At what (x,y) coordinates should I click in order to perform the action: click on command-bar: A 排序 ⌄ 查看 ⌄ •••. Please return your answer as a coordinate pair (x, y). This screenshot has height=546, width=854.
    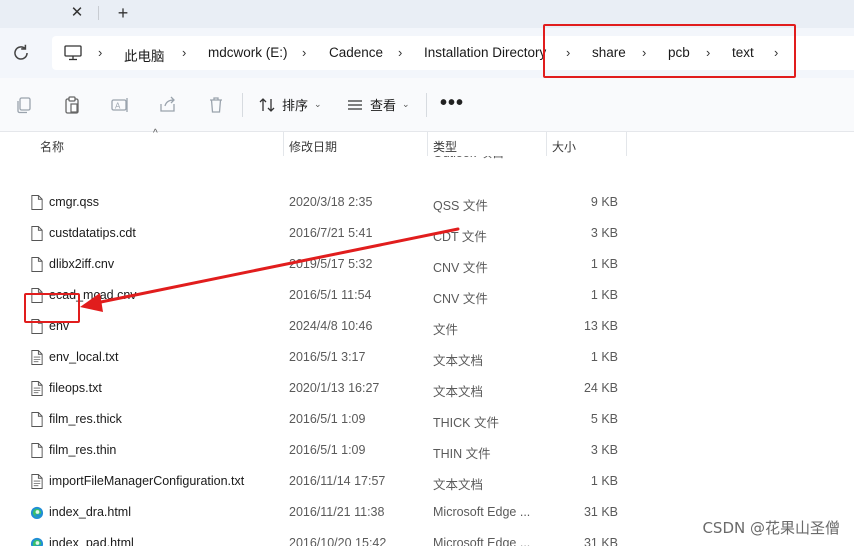
    Looking at the image, I should click on (427, 105).